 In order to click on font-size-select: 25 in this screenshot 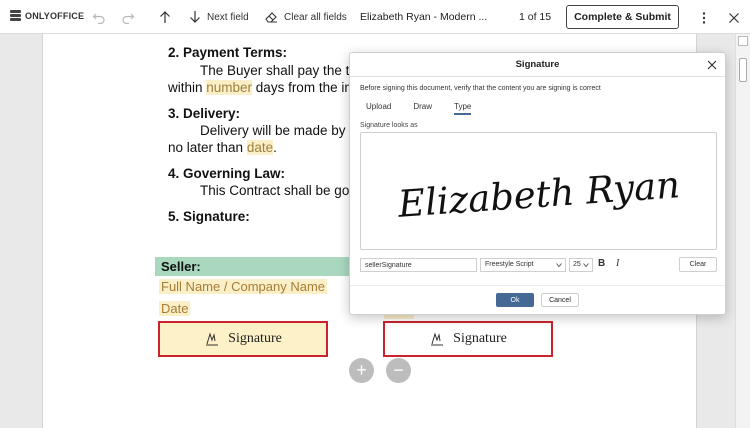, I will do `click(581, 265)`.